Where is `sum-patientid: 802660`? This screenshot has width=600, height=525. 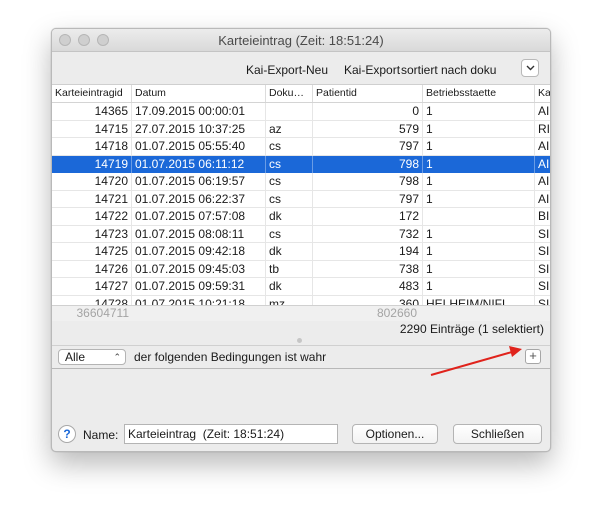 sum-patientid: 802660 is located at coordinates (396, 313).